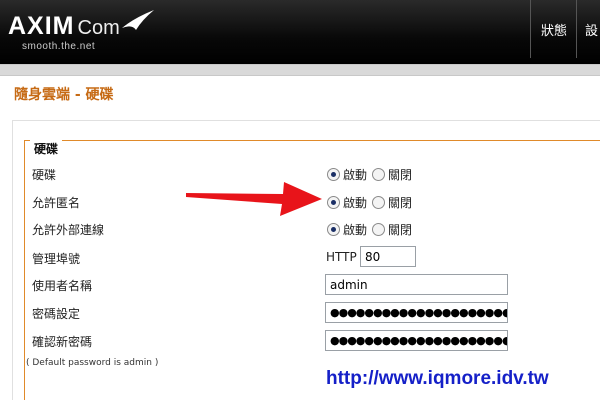  Describe the element at coordinates (62, 286) in the screenshot. I see `username-label: 使用者名稱` at that location.